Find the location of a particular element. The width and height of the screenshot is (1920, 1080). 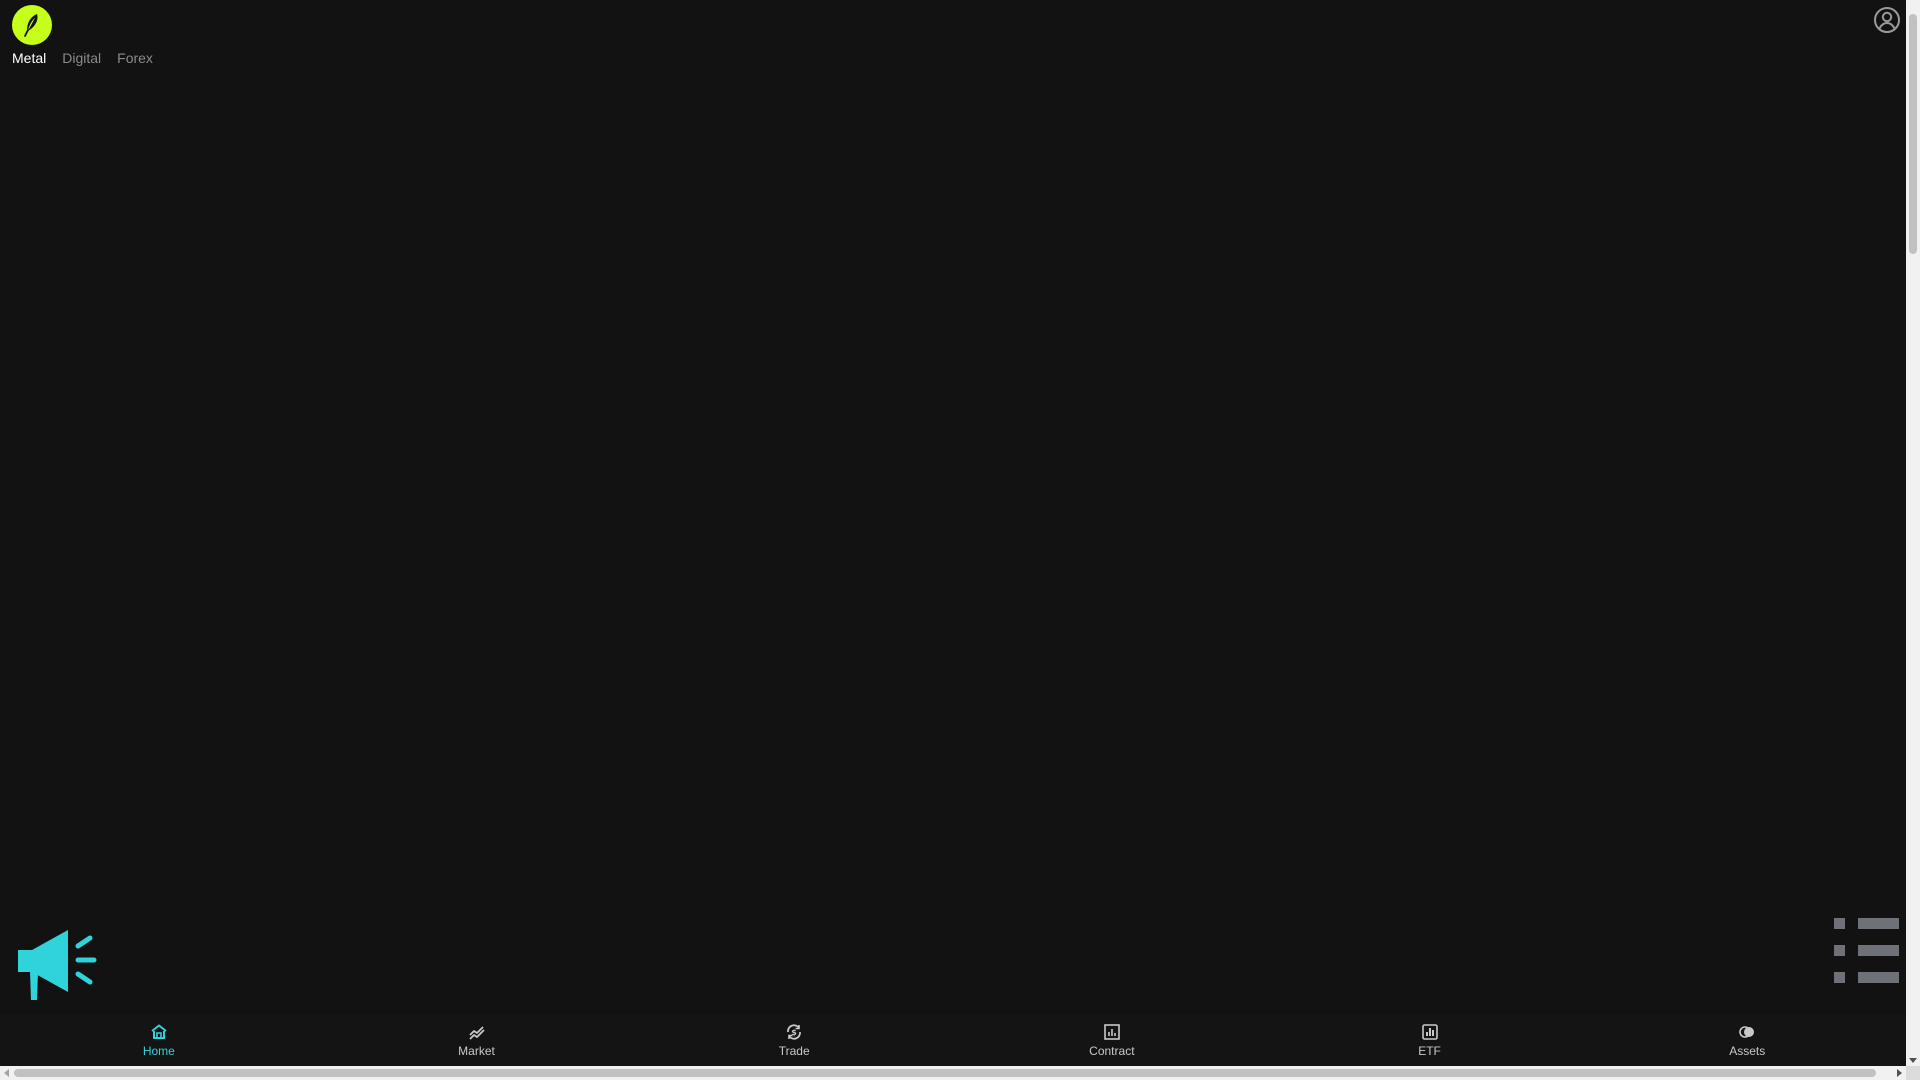

vertical-scroll-thumb is located at coordinates (1913, 134).